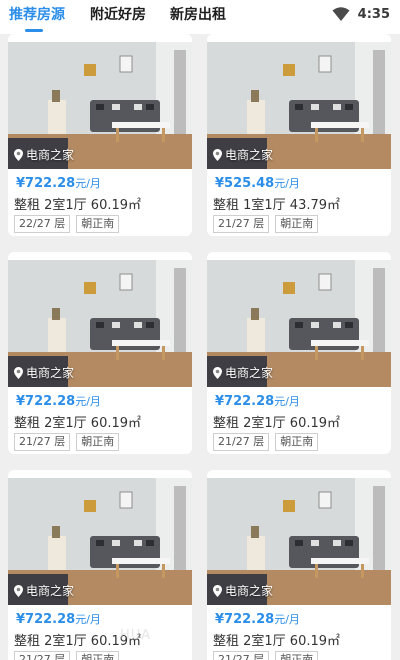  I want to click on top-bar: 推荐房源 附近好房 新房出租 4:35, so click(200, 17).